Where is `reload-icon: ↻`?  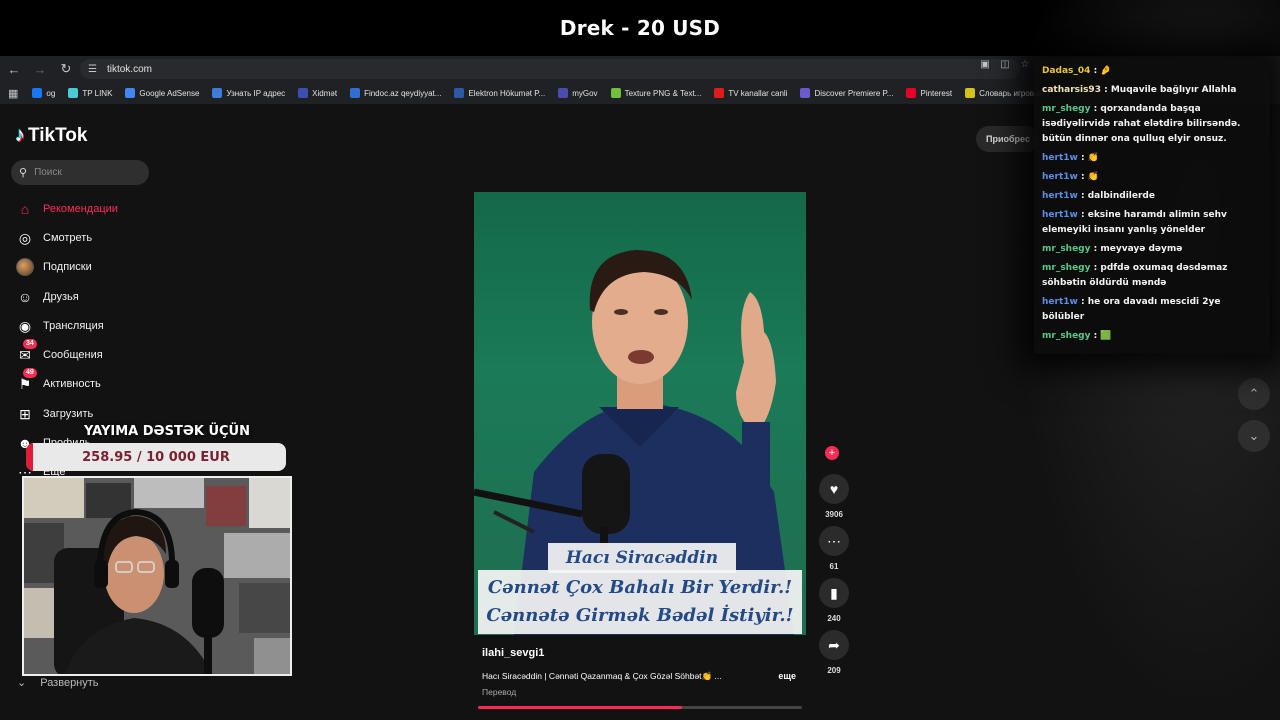 reload-icon: ↻ is located at coordinates (66, 69).